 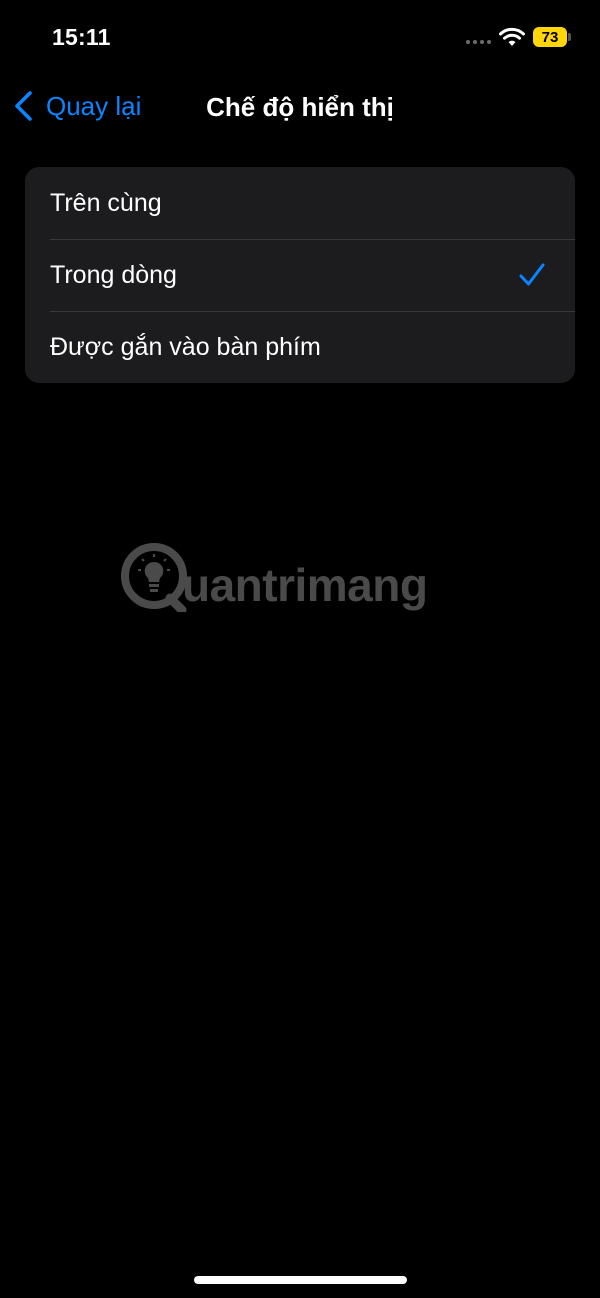 I want to click on checkmark-icon, so click(x=532, y=274).